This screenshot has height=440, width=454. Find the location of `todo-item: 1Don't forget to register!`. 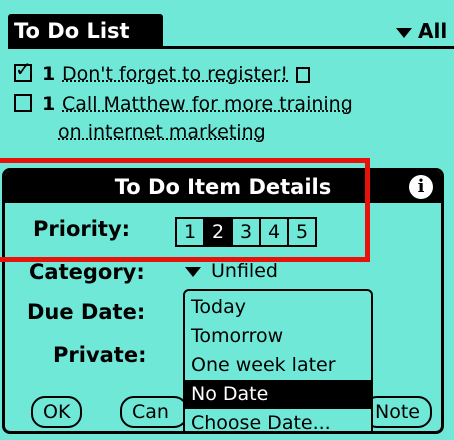

todo-item: 1Don't forget to register! is located at coordinates (162, 72).